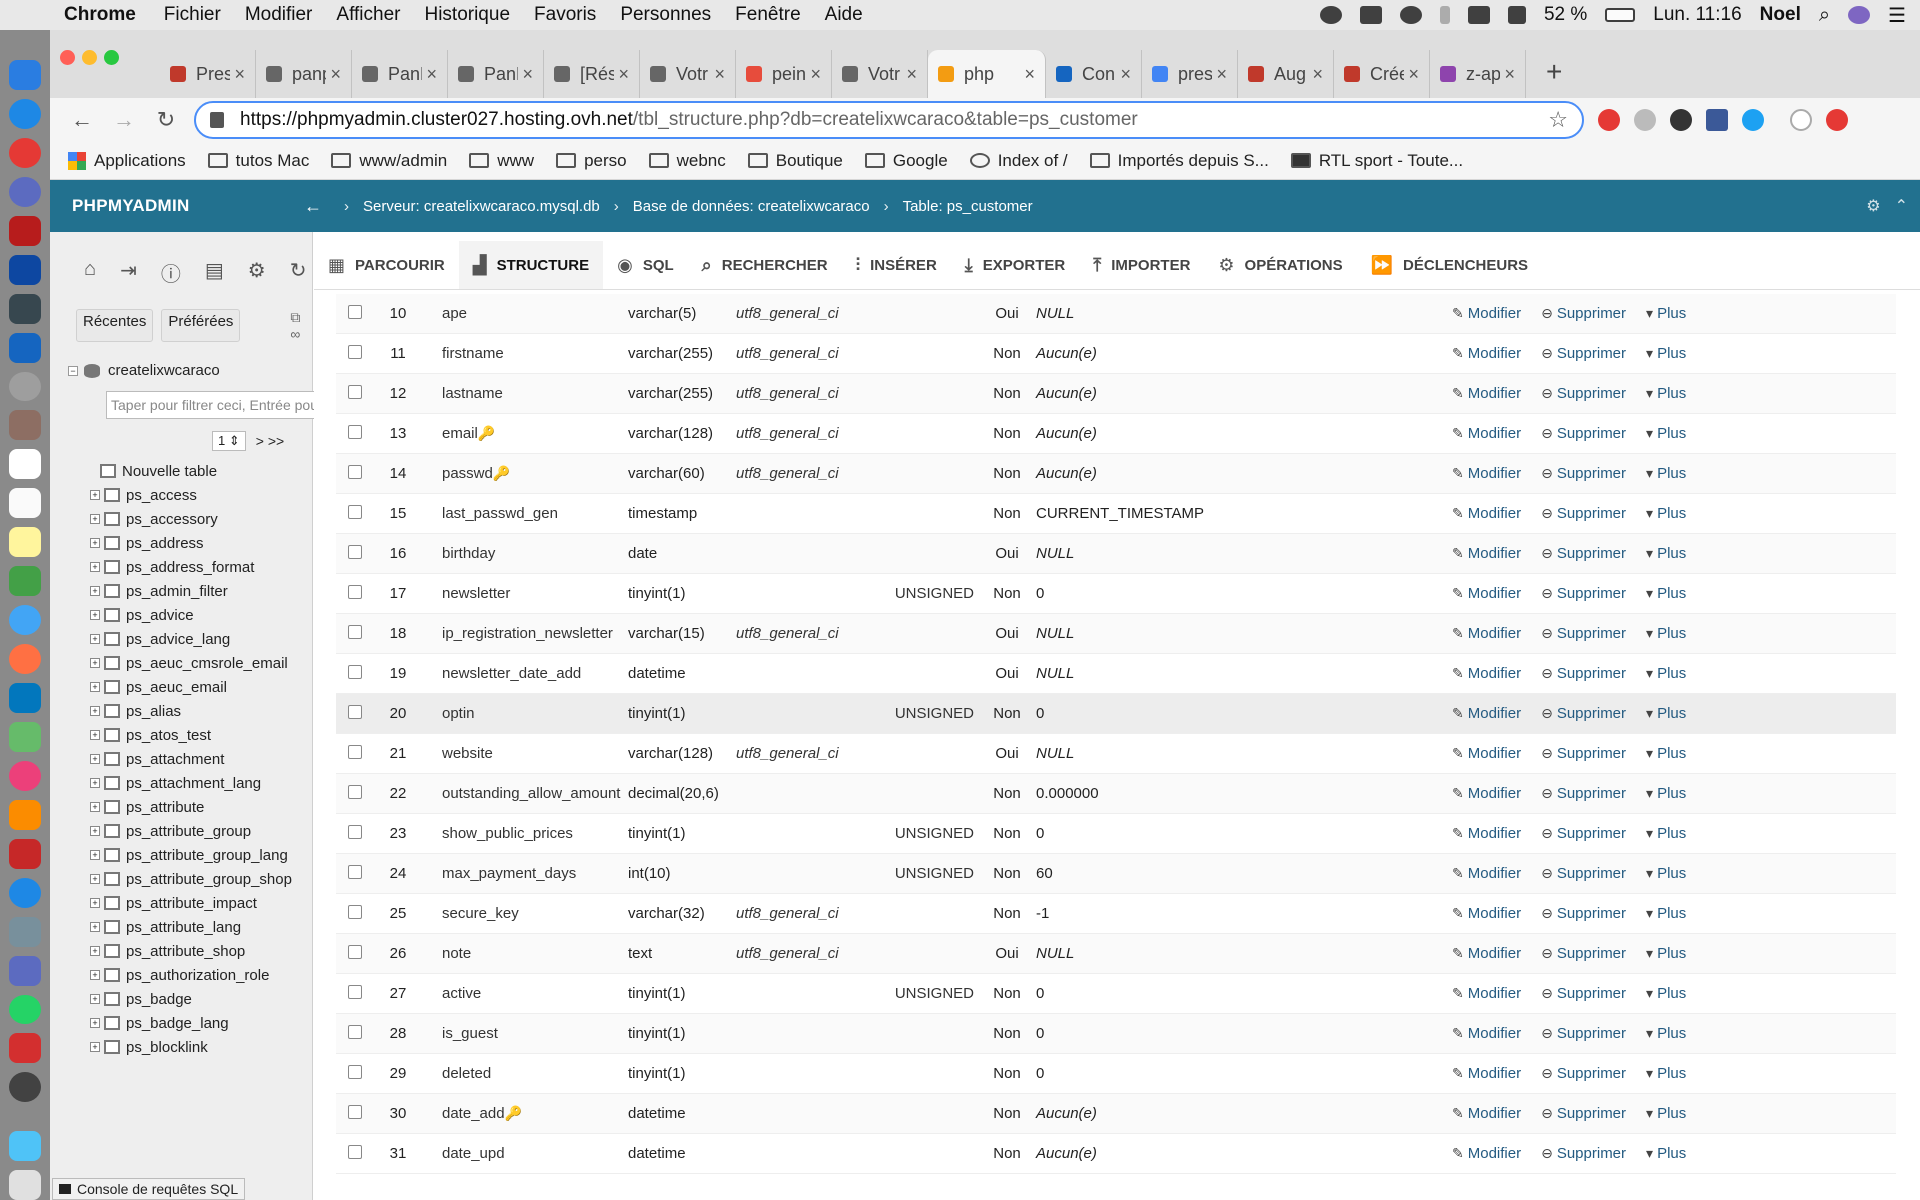 This screenshot has height=1200, width=1920. Describe the element at coordinates (645, 265) in the screenshot. I see `tab-sql: ◉ SQL` at that location.